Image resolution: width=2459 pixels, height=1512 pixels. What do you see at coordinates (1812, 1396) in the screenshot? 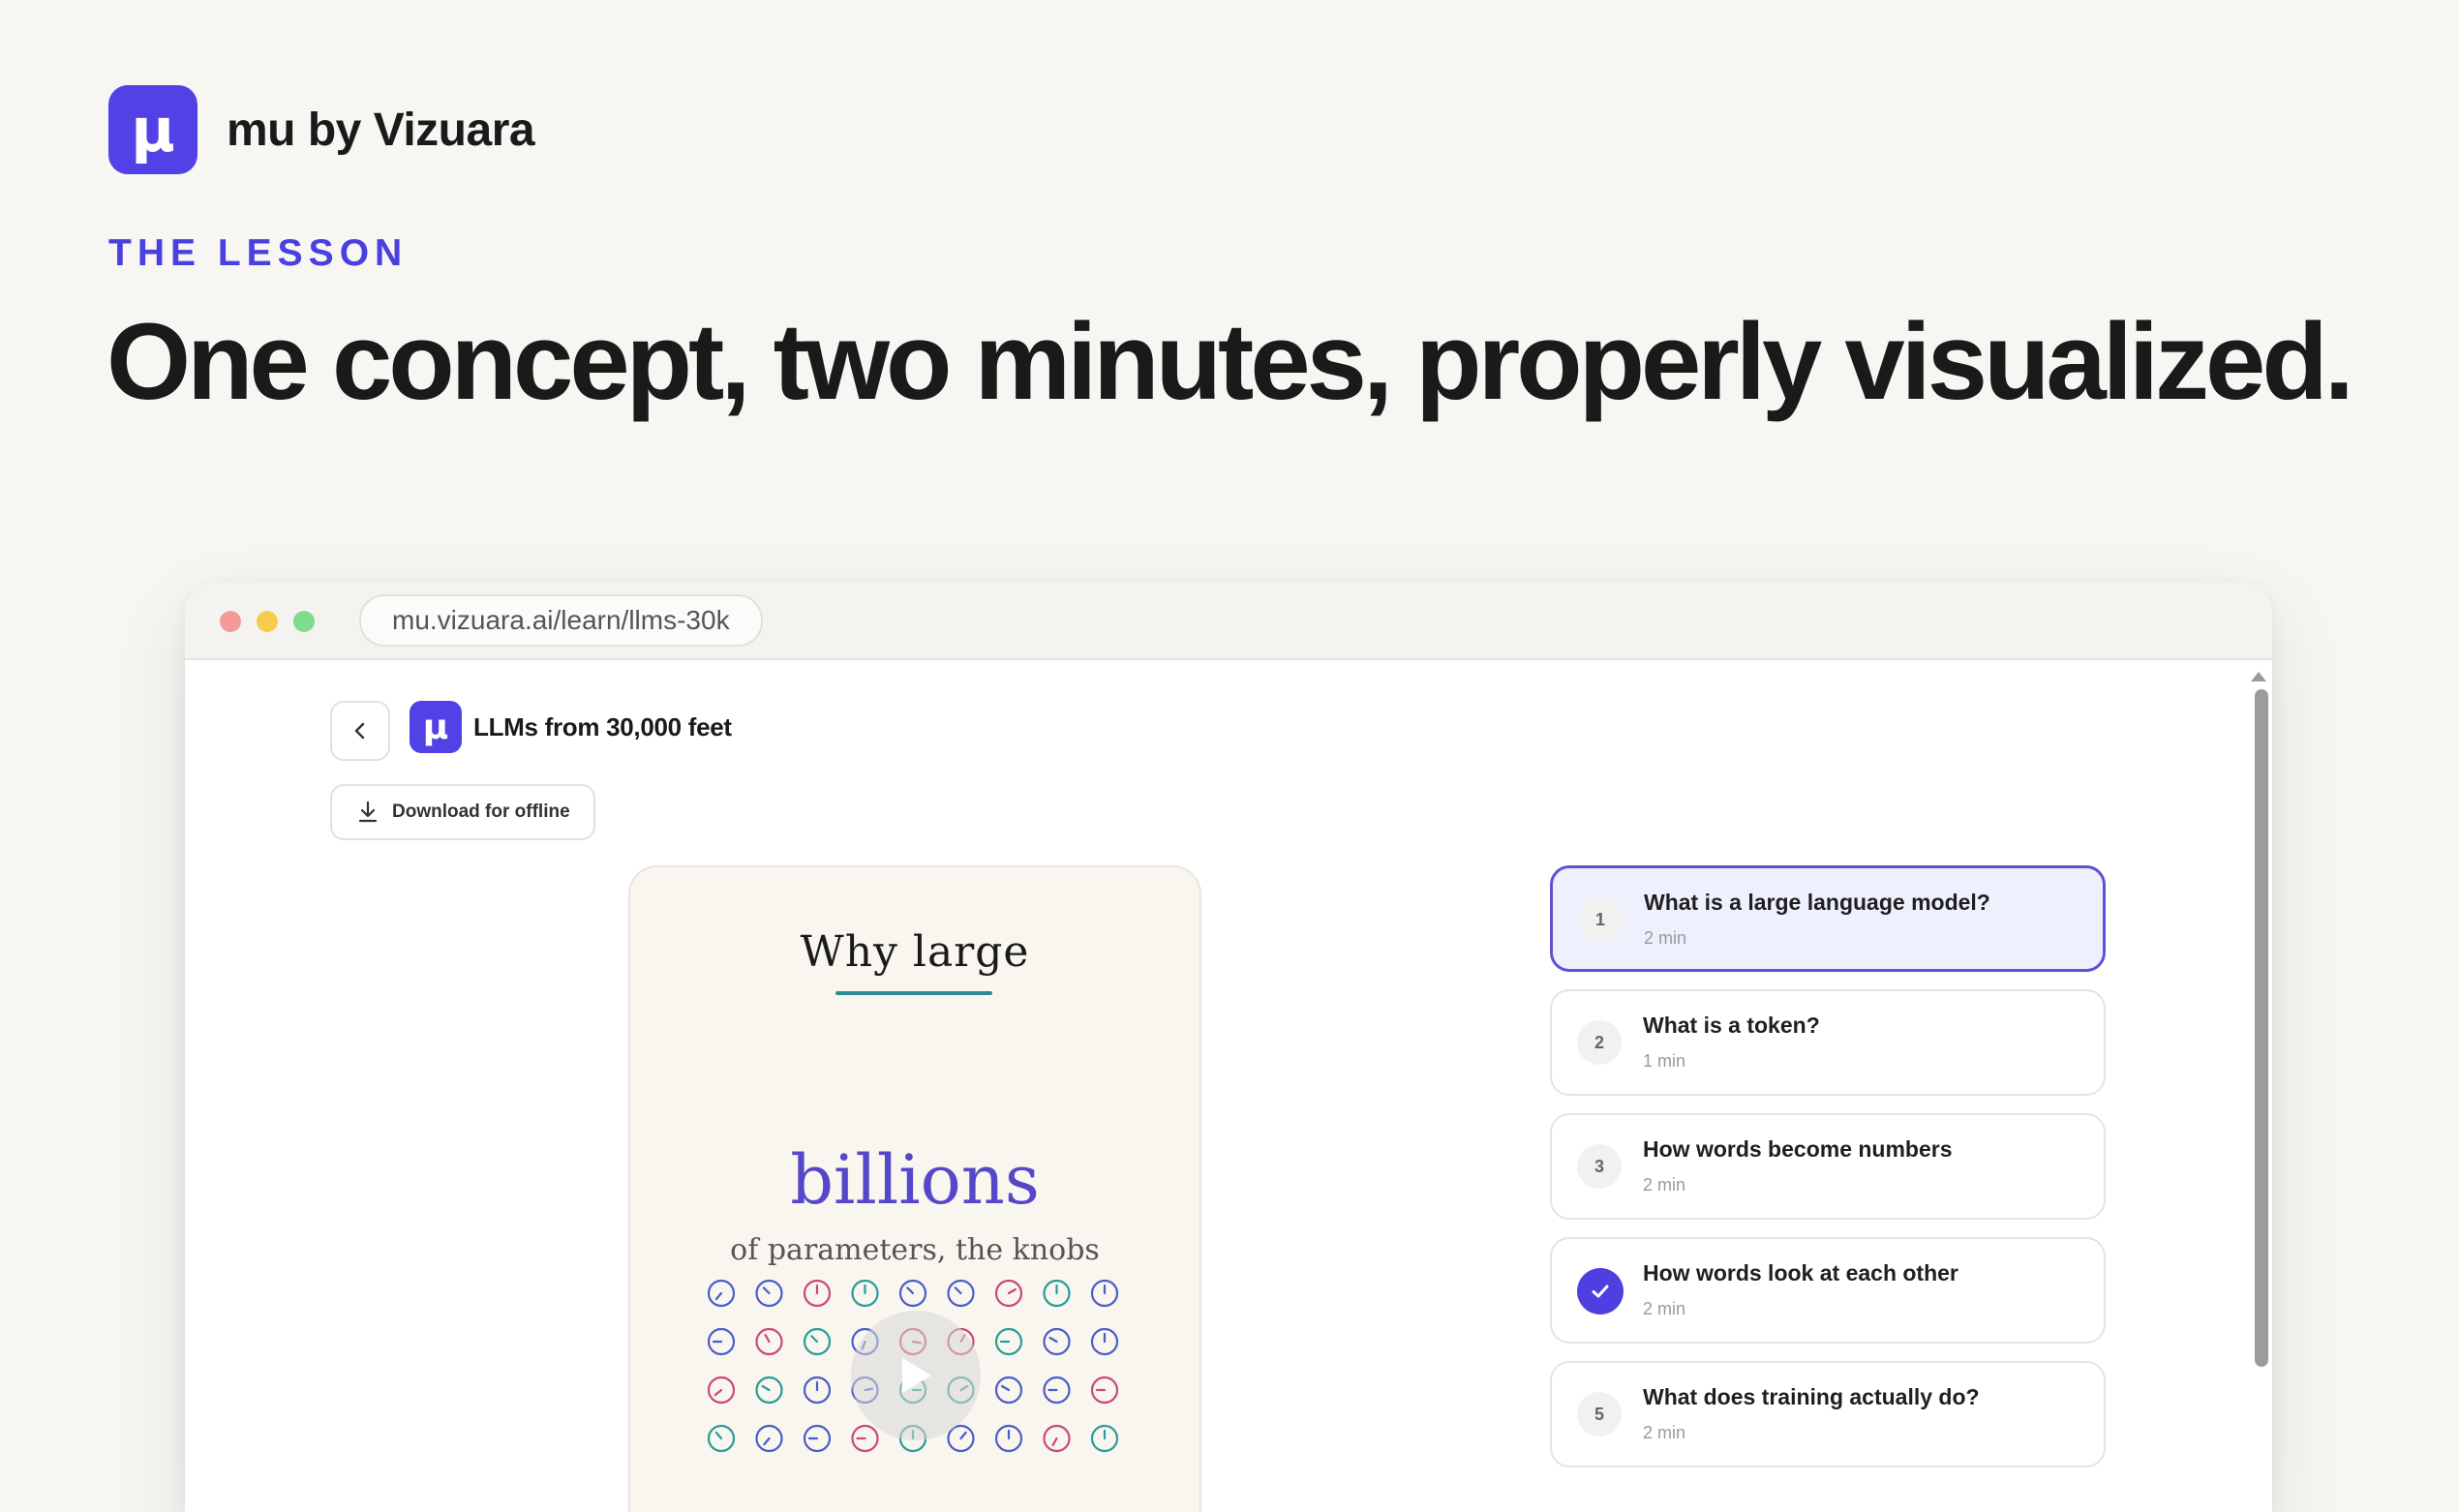
I see `lesson-title: What does training actually do?` at bounding box center [1812, 1396].